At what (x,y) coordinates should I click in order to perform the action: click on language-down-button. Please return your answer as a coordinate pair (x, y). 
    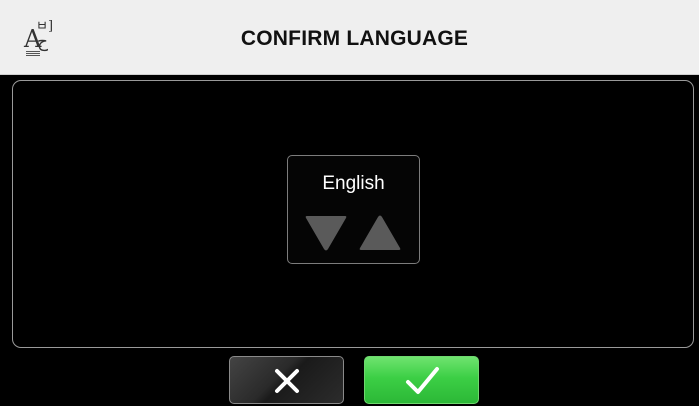
    Looking at the image, I should click on (326, 233).